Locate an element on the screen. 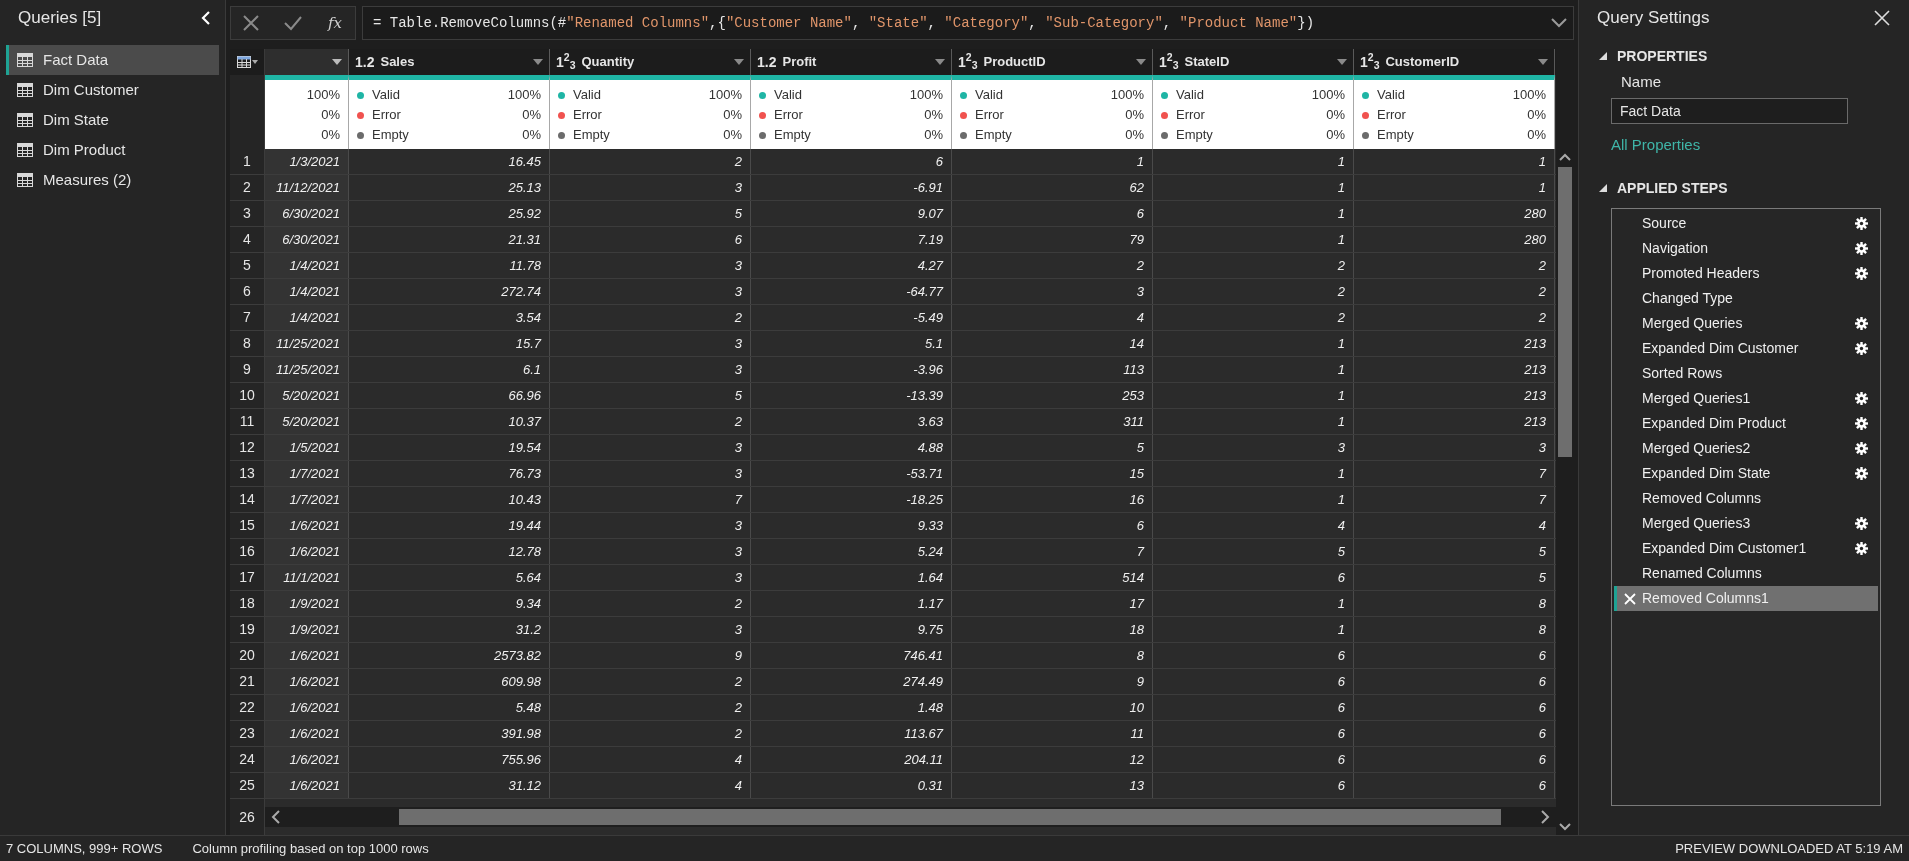  table-cell: 5.64 is located at coordinates (449, 577).